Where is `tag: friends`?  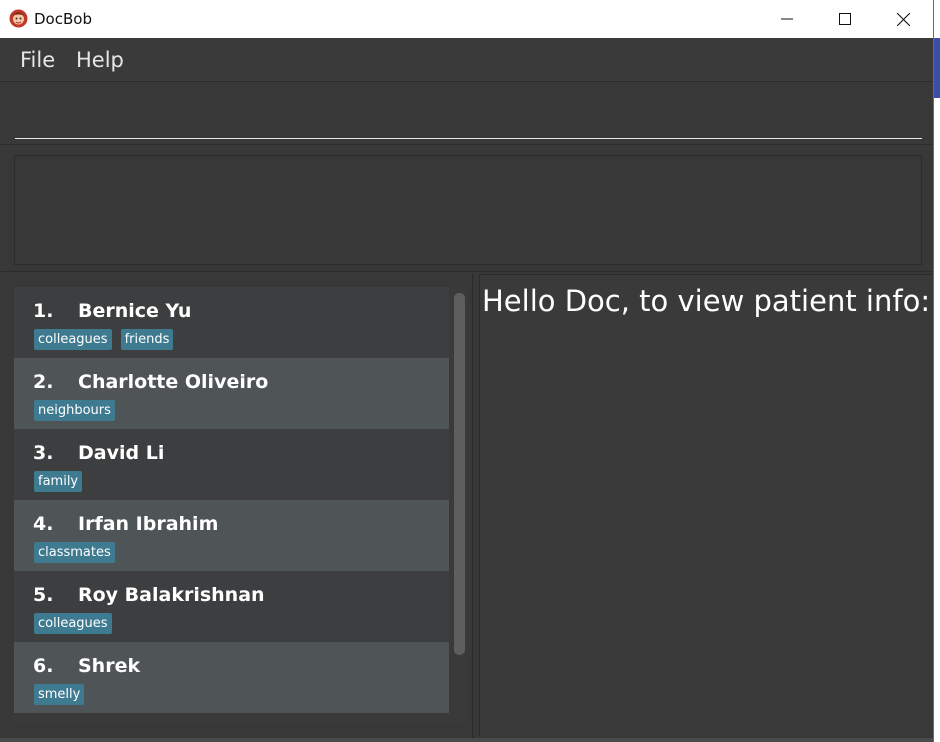
tag: friends is located at coordinates (147, 339).